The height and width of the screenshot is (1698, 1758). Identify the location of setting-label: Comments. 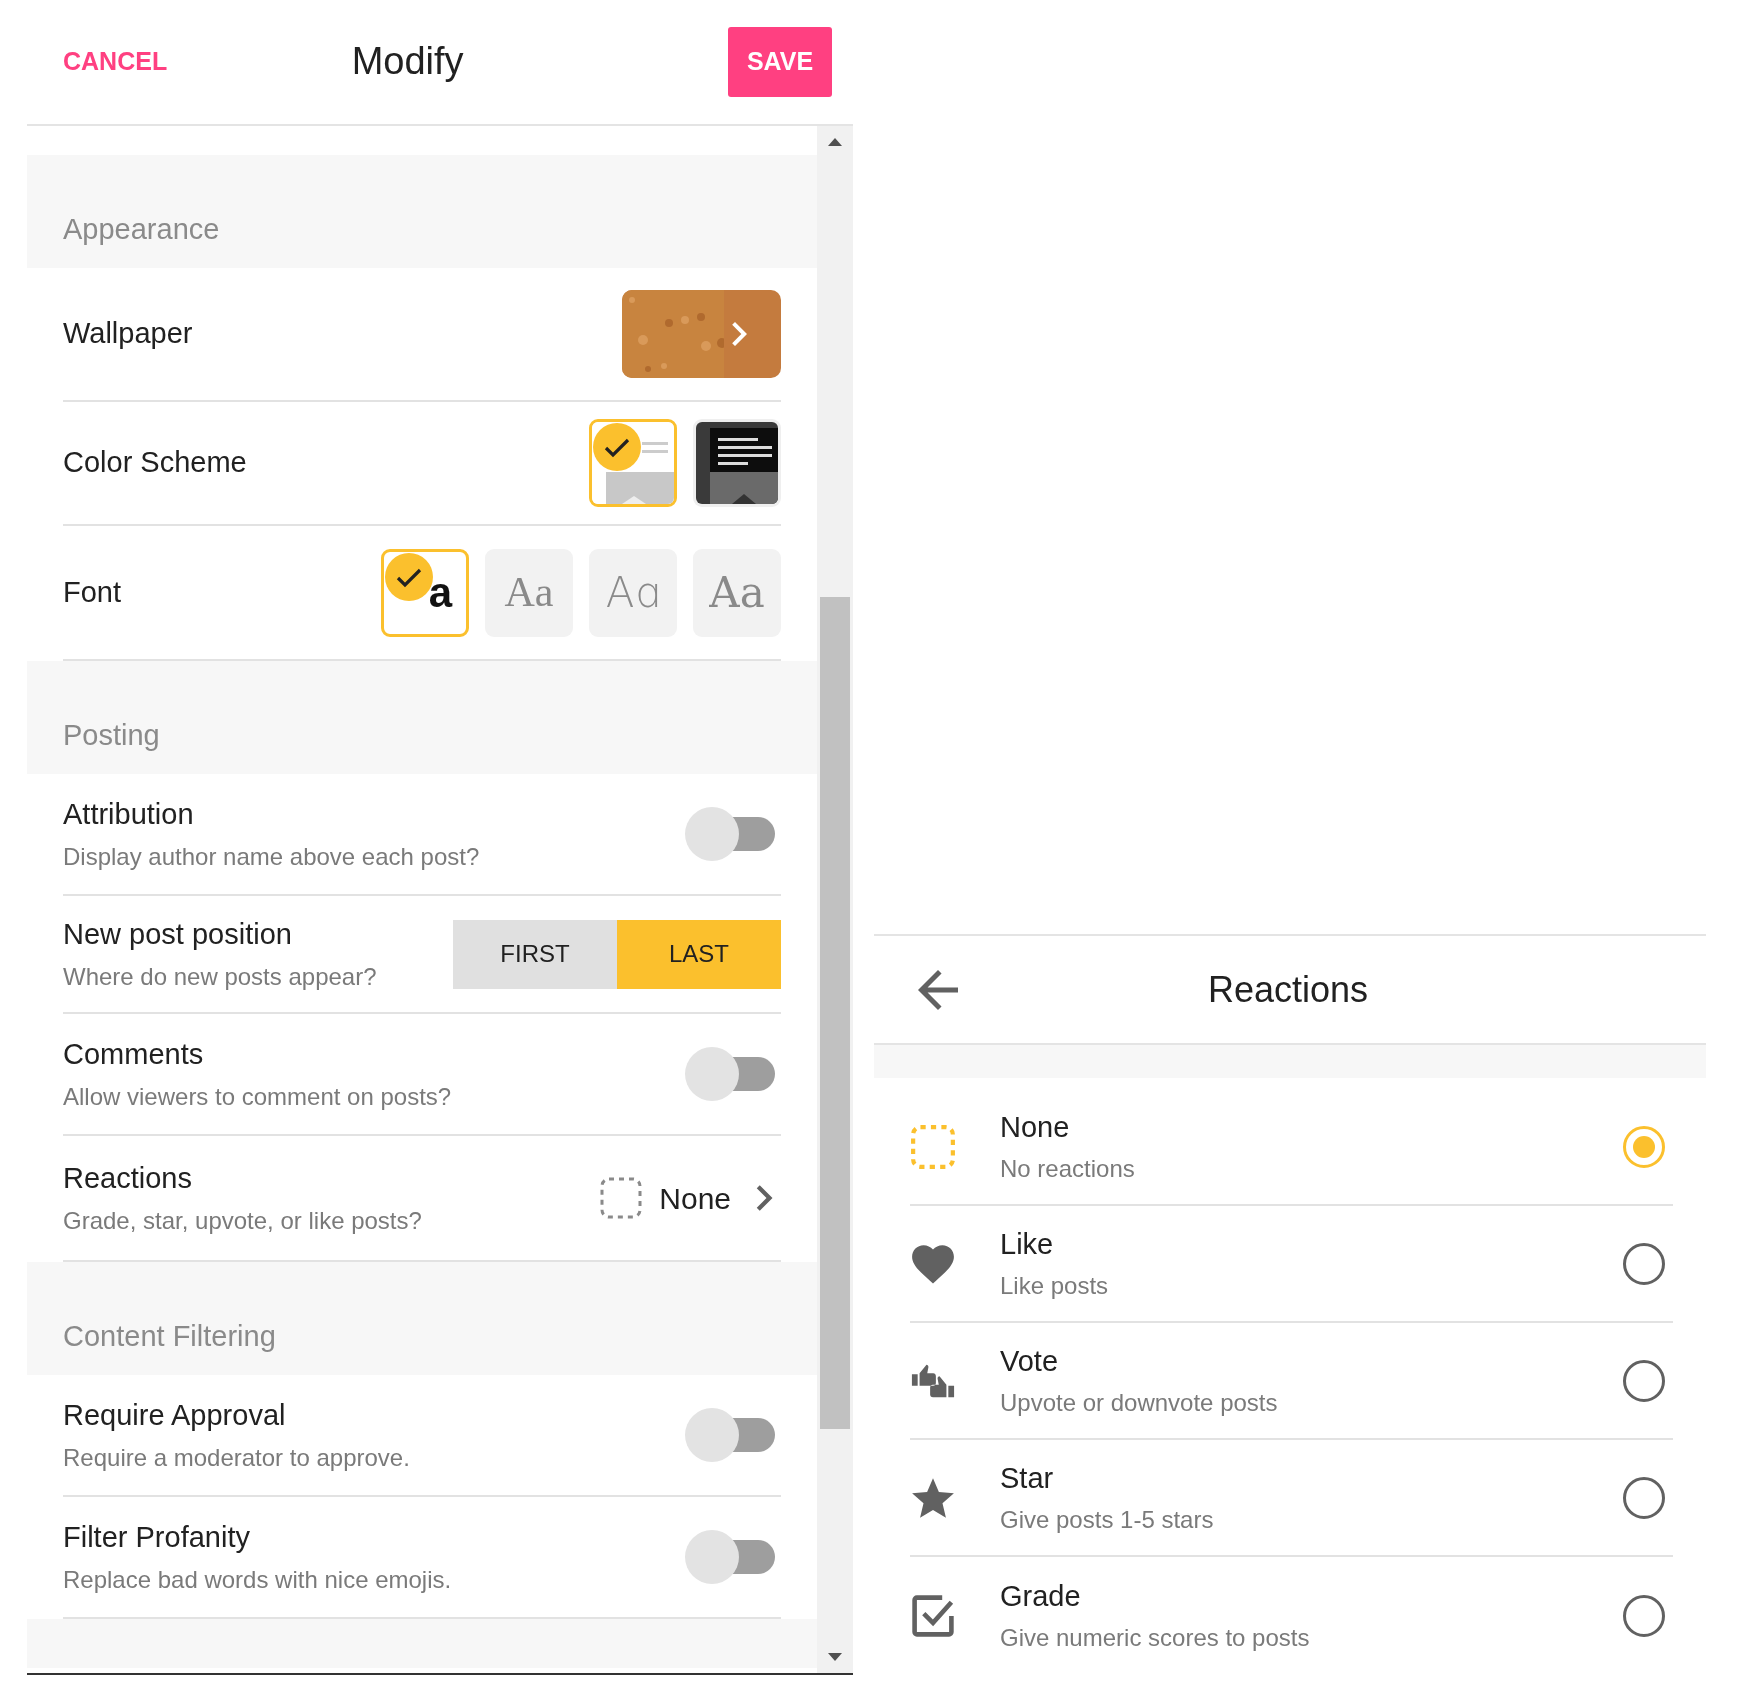
(134, 1055).